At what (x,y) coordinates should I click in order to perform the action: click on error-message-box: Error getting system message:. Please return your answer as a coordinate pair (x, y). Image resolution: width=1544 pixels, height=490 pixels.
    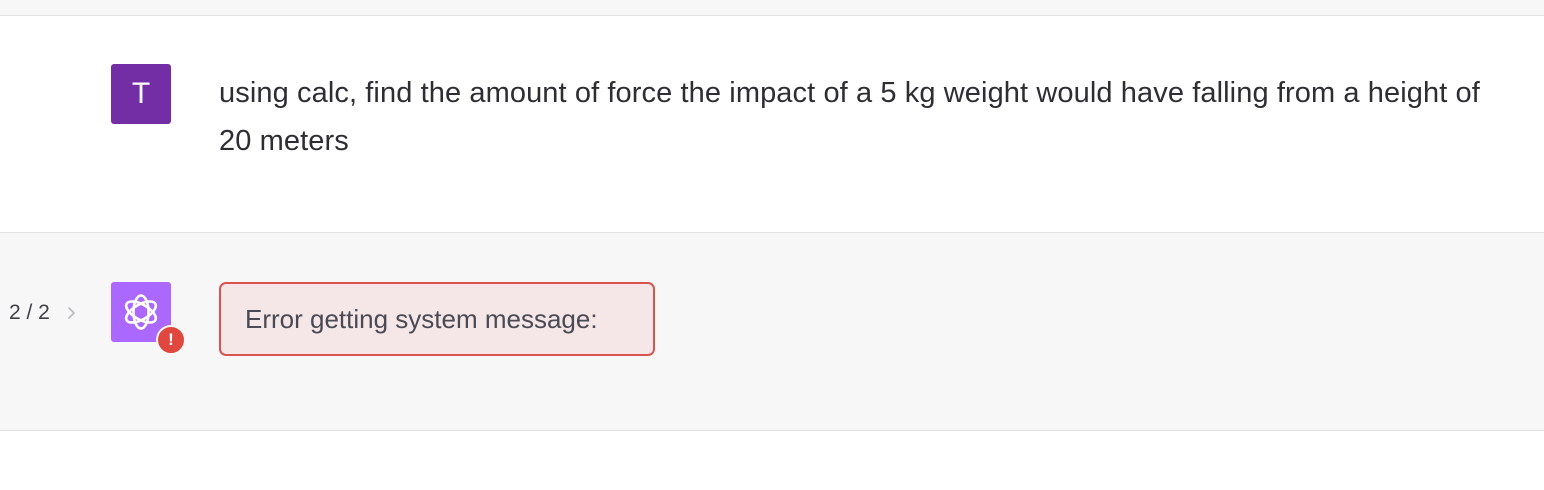
    Looking at the image, I should click on (437, 319).